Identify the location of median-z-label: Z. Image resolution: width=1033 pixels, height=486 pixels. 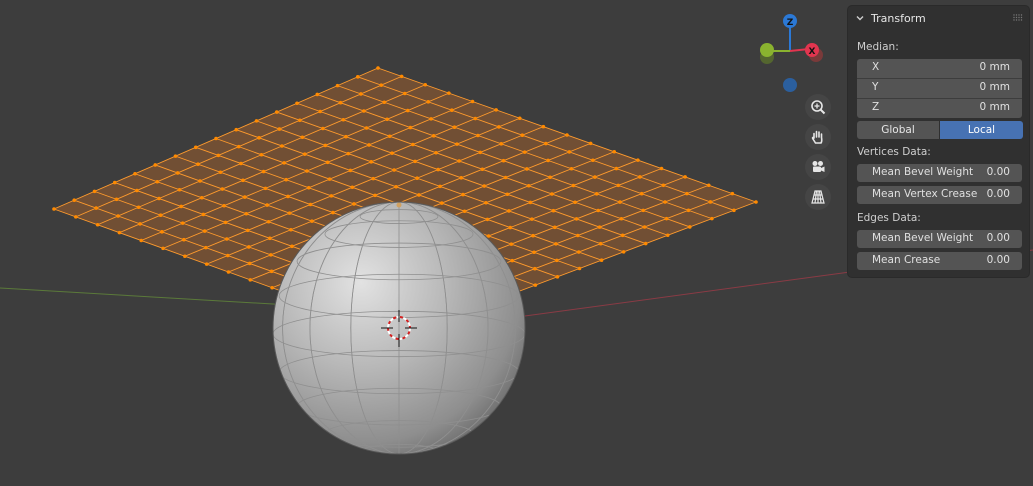
(876, 107).